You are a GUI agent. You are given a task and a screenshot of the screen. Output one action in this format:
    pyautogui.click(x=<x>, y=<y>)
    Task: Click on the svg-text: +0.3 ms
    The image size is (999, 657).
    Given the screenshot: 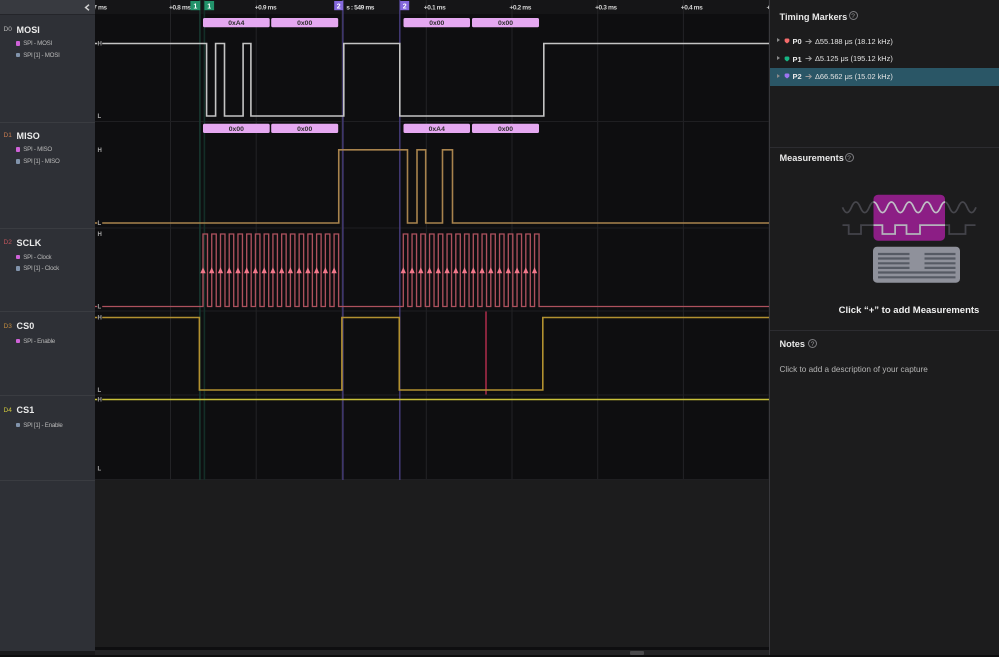 What is the action you would take?
    pyautogui.click(x=606, y=8)
    